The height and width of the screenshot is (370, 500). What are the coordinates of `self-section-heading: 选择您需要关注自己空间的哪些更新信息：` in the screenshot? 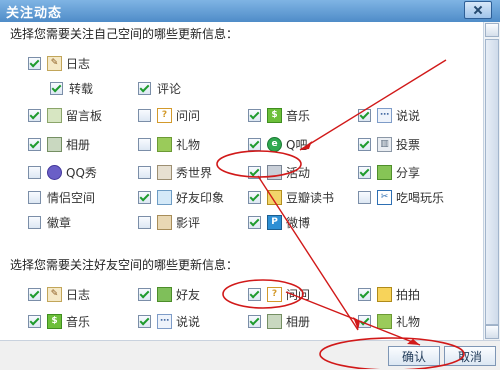 It's located at (124, 34).